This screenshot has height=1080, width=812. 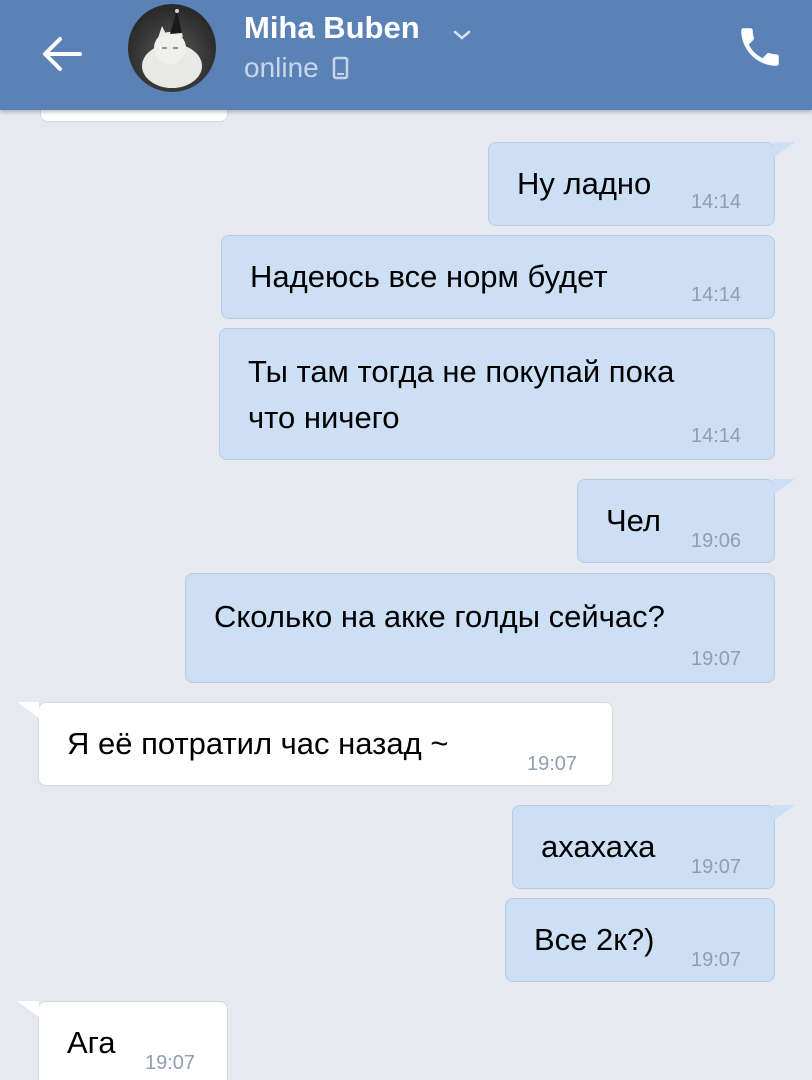 I want to click on back-button, so click(x=62, y=54).